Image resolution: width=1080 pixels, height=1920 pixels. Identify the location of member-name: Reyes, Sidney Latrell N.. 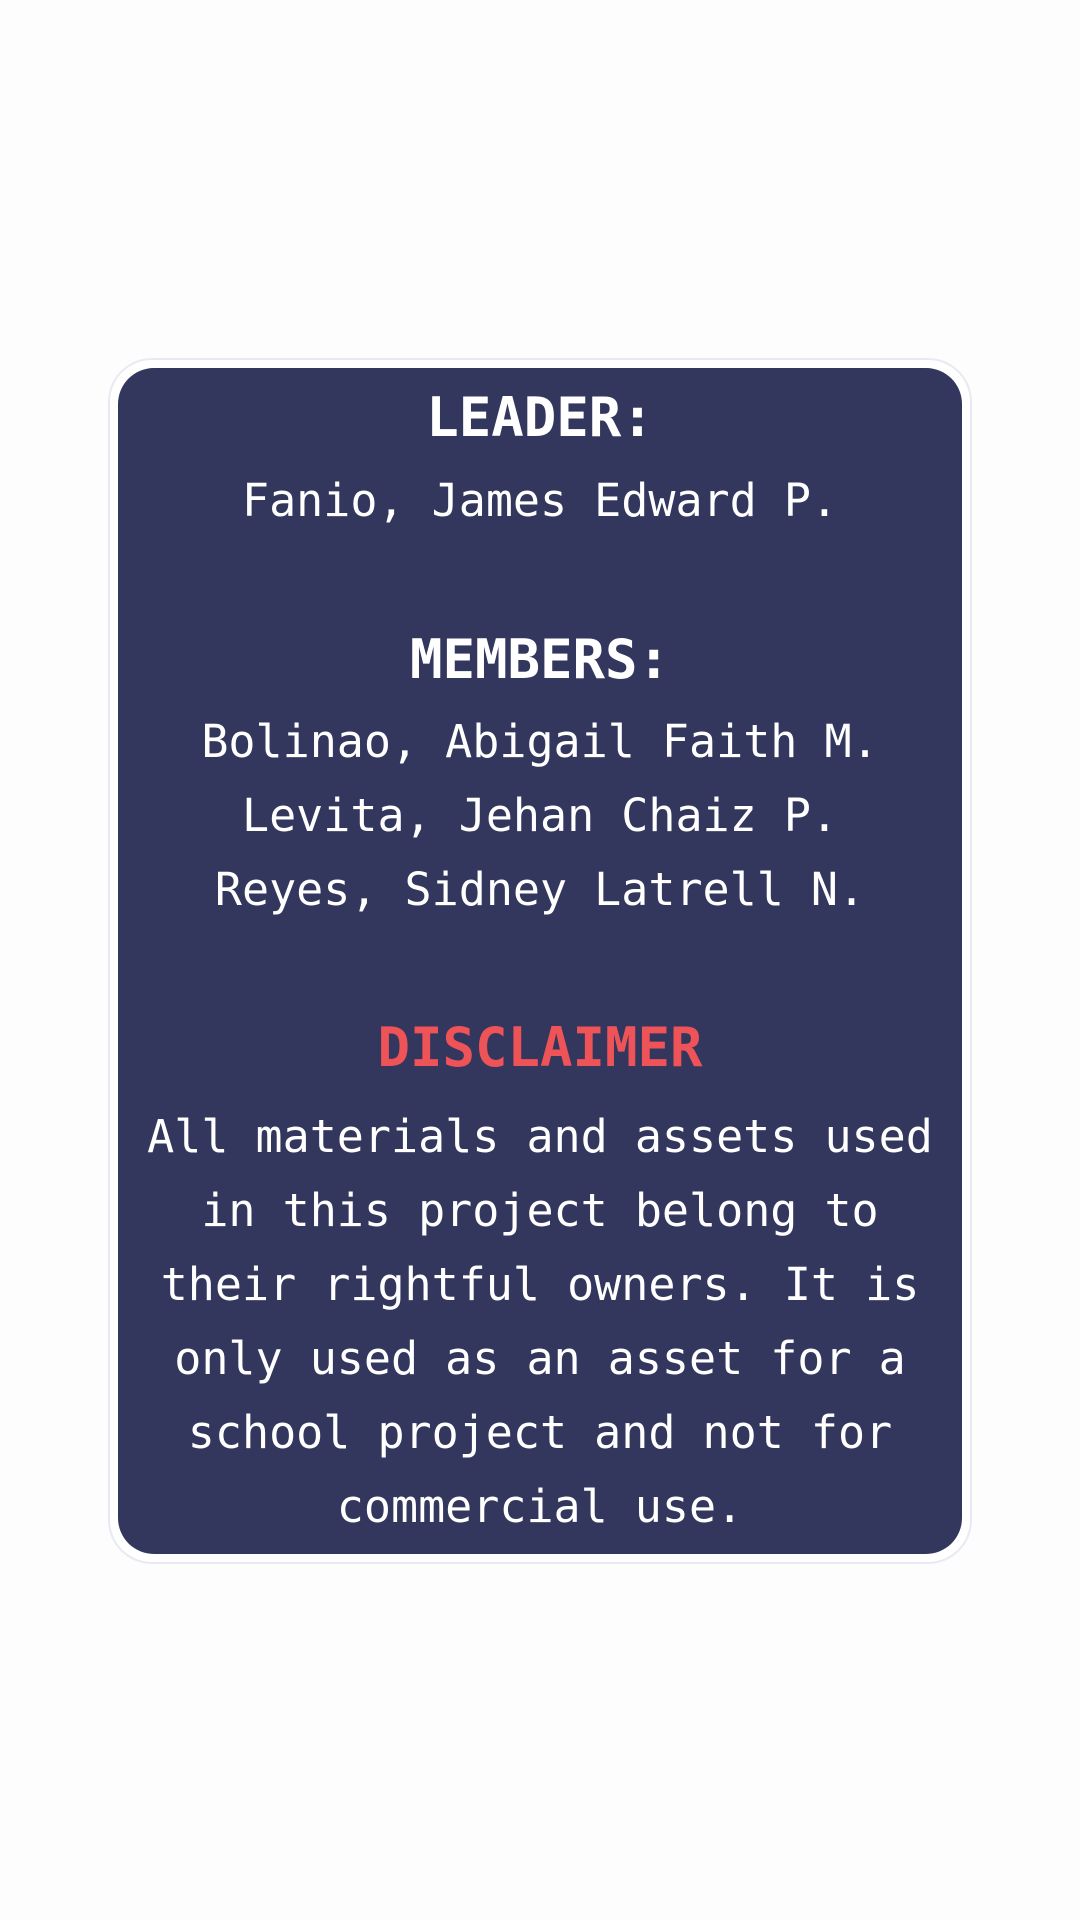
(540, 889).